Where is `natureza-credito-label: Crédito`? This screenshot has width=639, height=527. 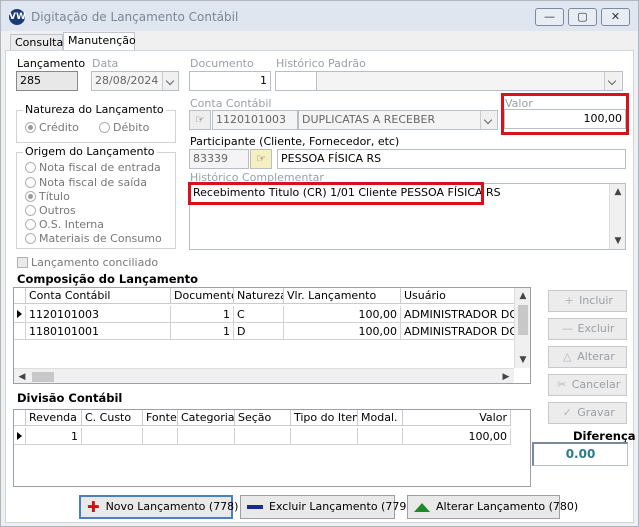
natureza-credito-label: Crédito is located at coordinates (59, 127).